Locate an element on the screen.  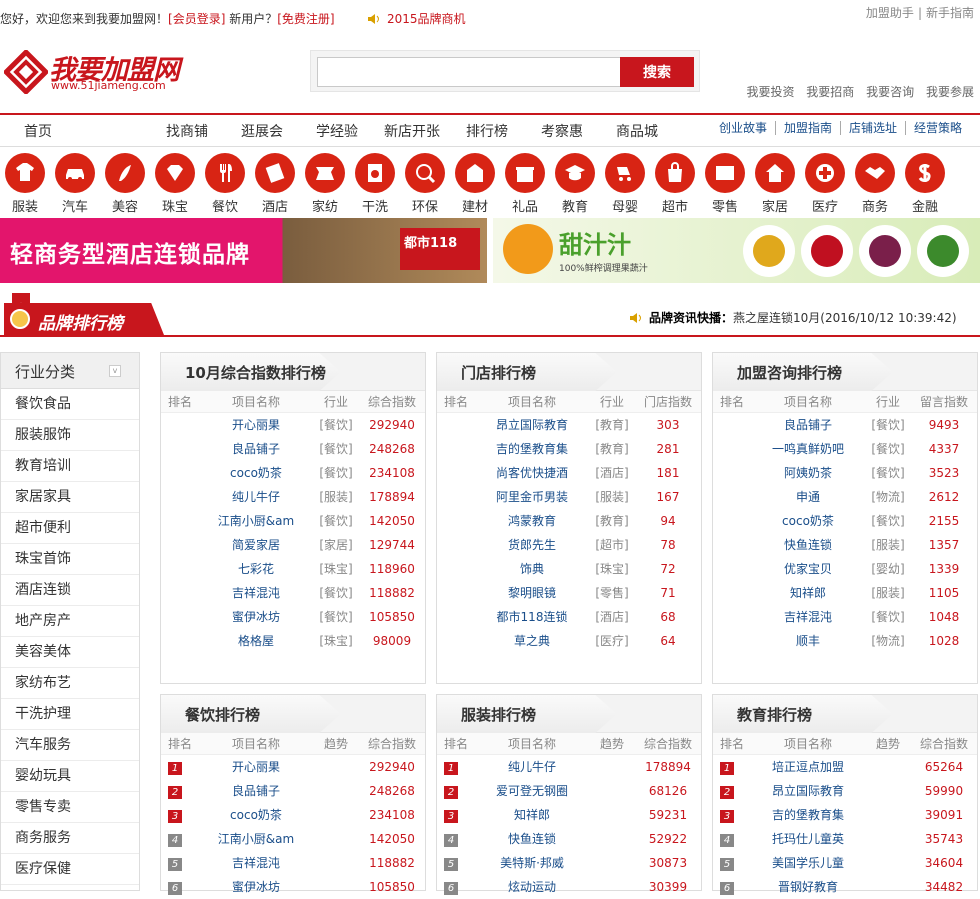
table-row: 开心丽果 [餐饮] 292940 is located at coordinates (293, 425).